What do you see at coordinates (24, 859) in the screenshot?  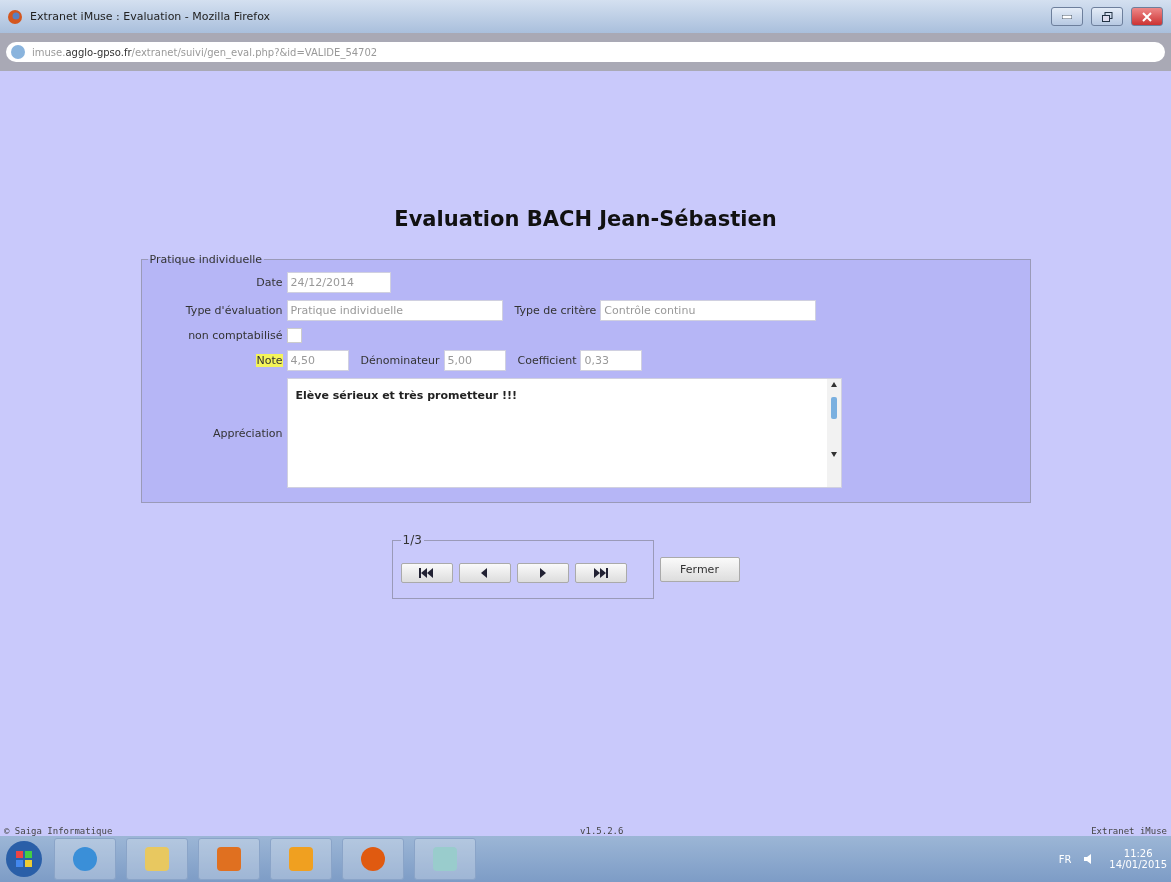 I see `start-button` at bounding box center [24, 859].